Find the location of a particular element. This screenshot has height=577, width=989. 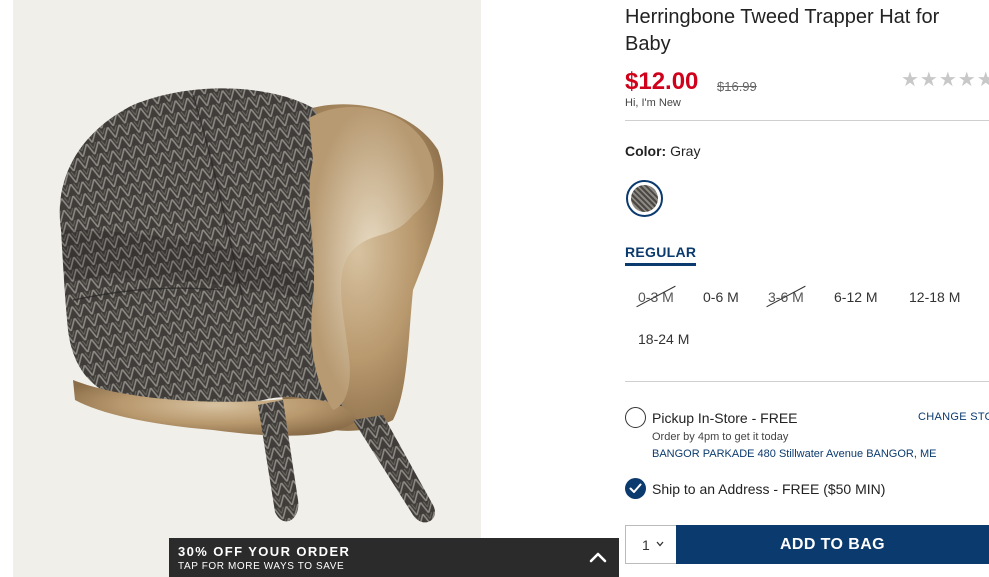

pickup-note: Order by 4pm to get it today is located at coordinates (720, 437).